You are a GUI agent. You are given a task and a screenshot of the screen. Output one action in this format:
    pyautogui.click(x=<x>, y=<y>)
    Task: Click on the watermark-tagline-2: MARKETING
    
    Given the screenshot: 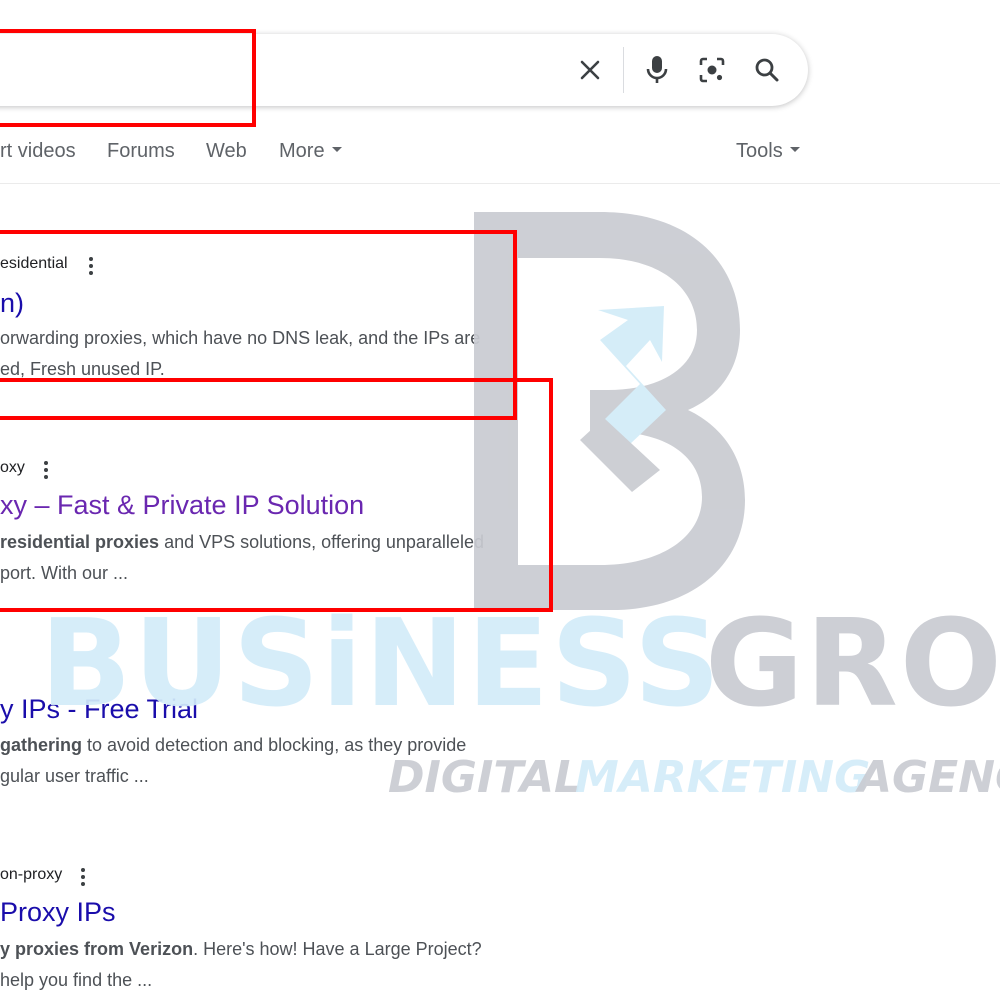 What is the action you would take?
    pyautogui.click(x=722, y=777)
    